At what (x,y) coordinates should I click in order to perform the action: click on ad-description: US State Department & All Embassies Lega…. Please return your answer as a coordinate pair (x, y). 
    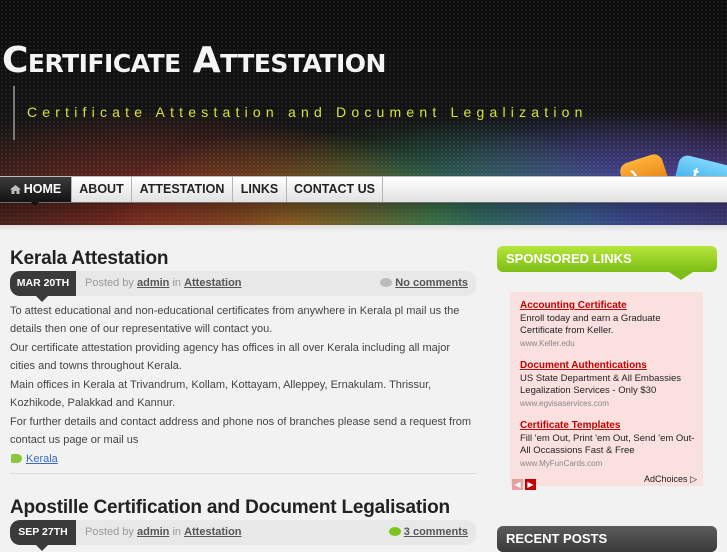
    Looking at the image, I should click on (601, 384).